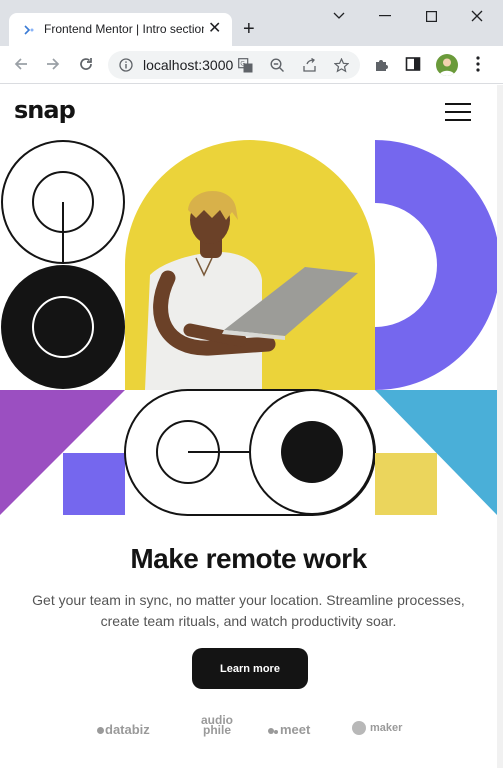 Image resolution: width=503 pixels, height=768 pixels. Describe the element at coordinates (431, 16) in the screenshot. I see `maximize-icon` at that location.